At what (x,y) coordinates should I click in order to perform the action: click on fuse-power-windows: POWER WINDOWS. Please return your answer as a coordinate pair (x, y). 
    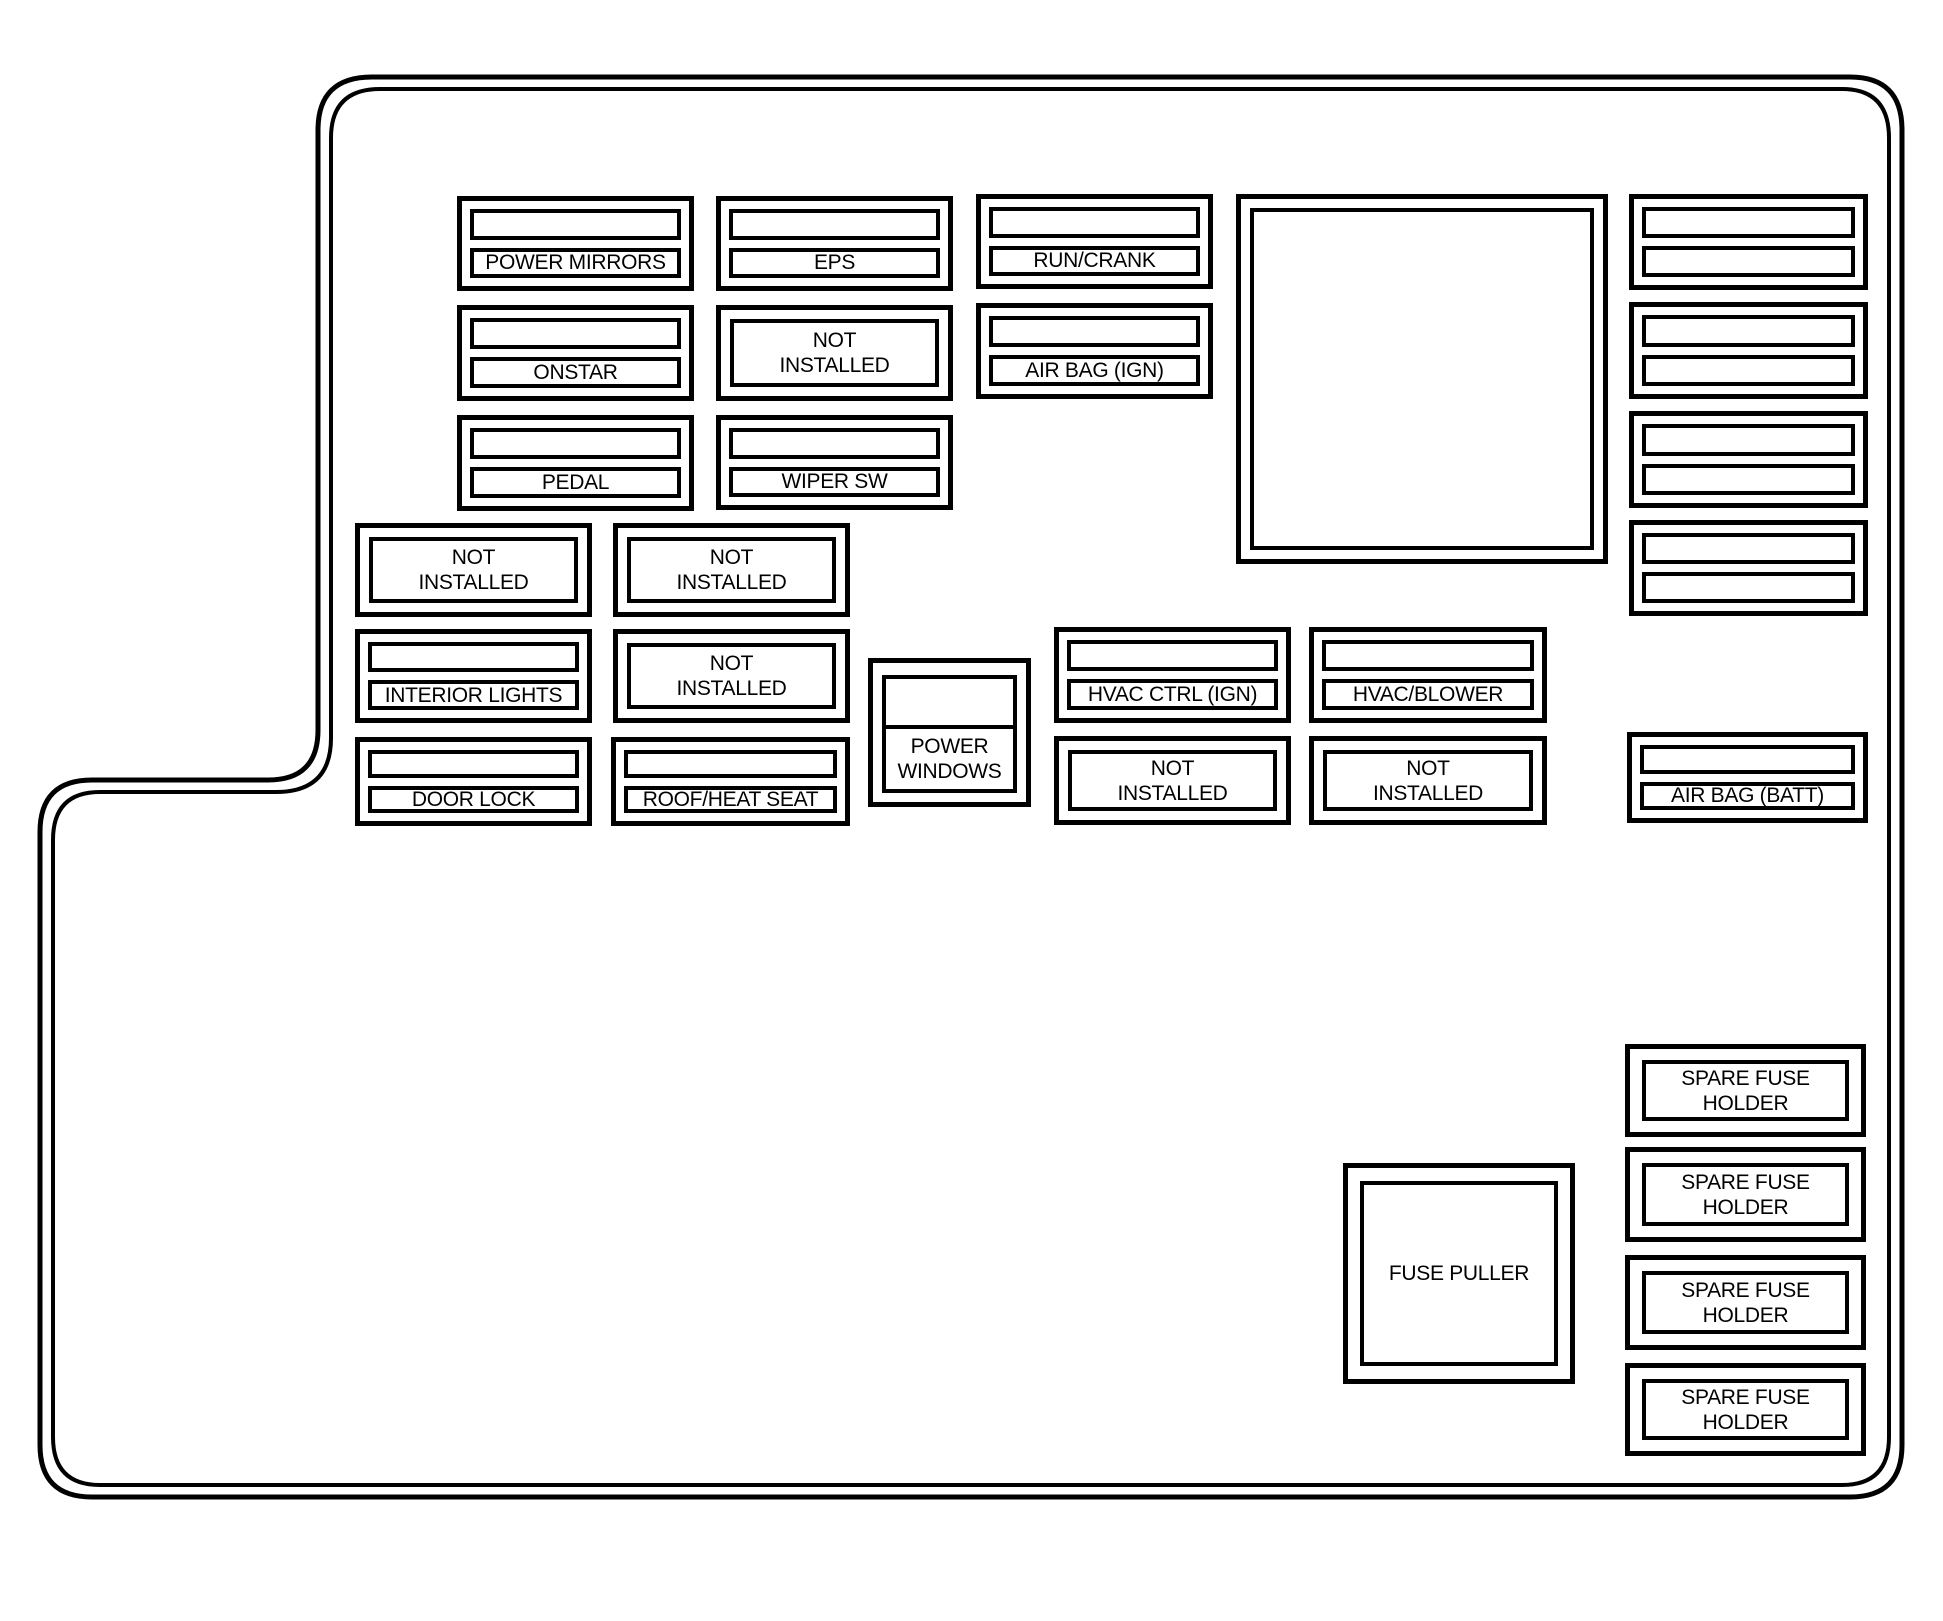
    Looking at the image, I should click on (949, 732).